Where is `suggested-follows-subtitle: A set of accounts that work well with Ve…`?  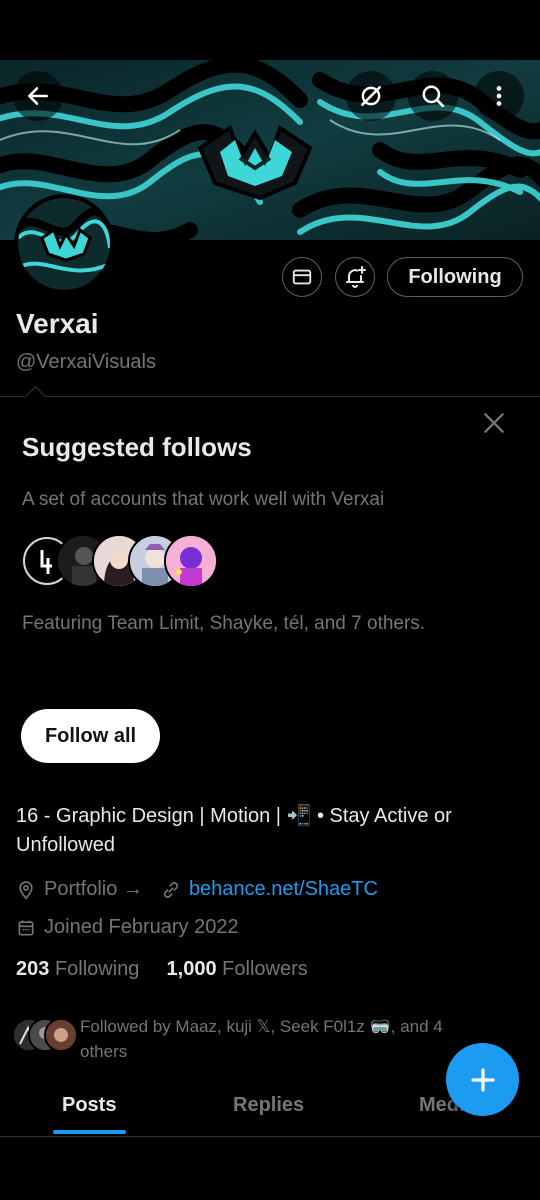
suggested-follows-subtitle: A set of accounts that work well with Ve… is located at coordinates (203, 499).